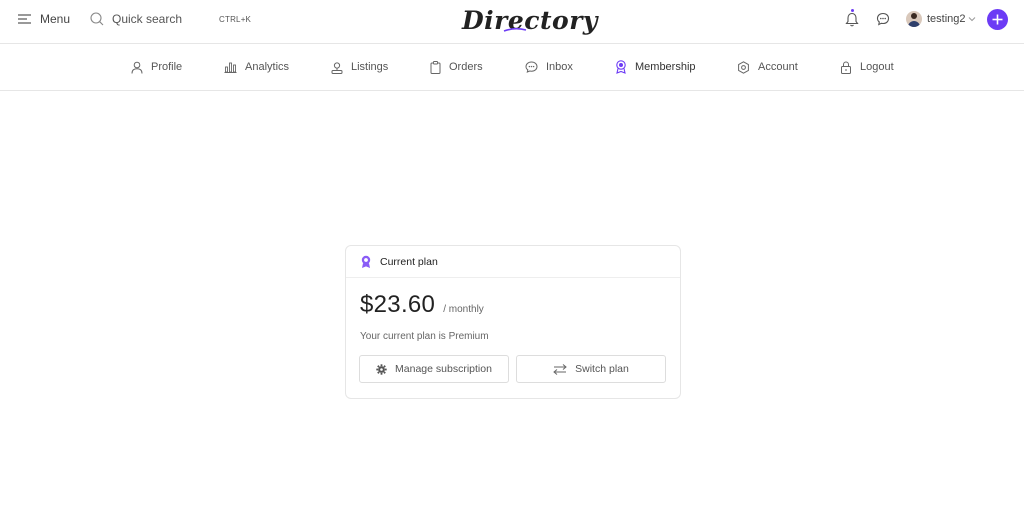  I want to click on nav-item-orders: Orders, so click(456, 67).